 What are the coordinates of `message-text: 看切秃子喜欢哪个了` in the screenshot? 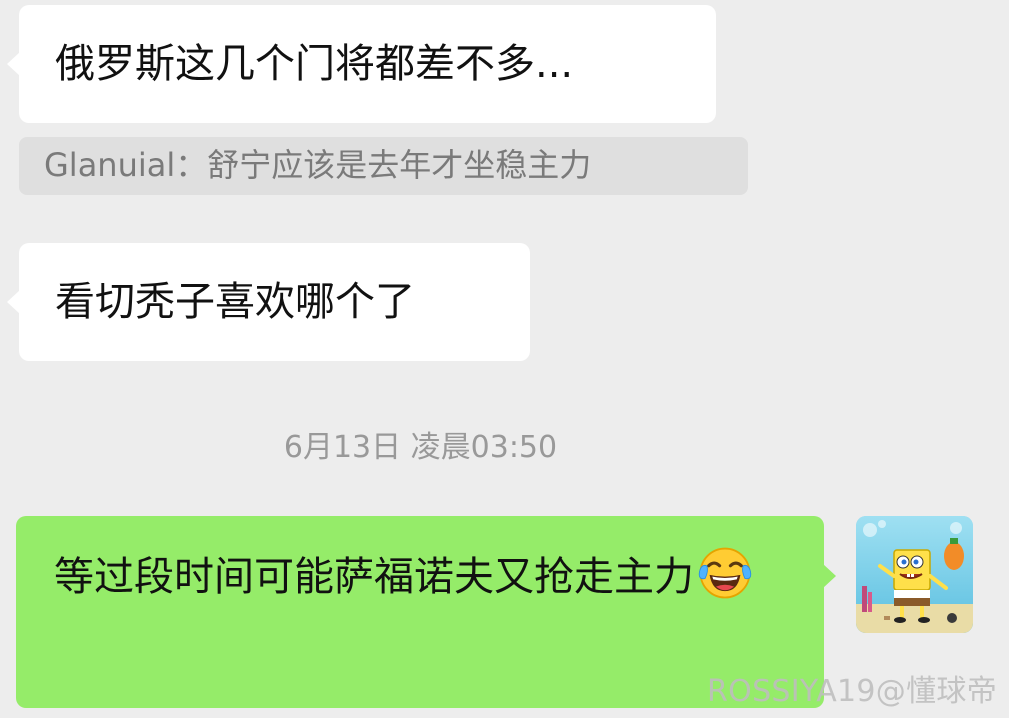 It's located at (235, 302).